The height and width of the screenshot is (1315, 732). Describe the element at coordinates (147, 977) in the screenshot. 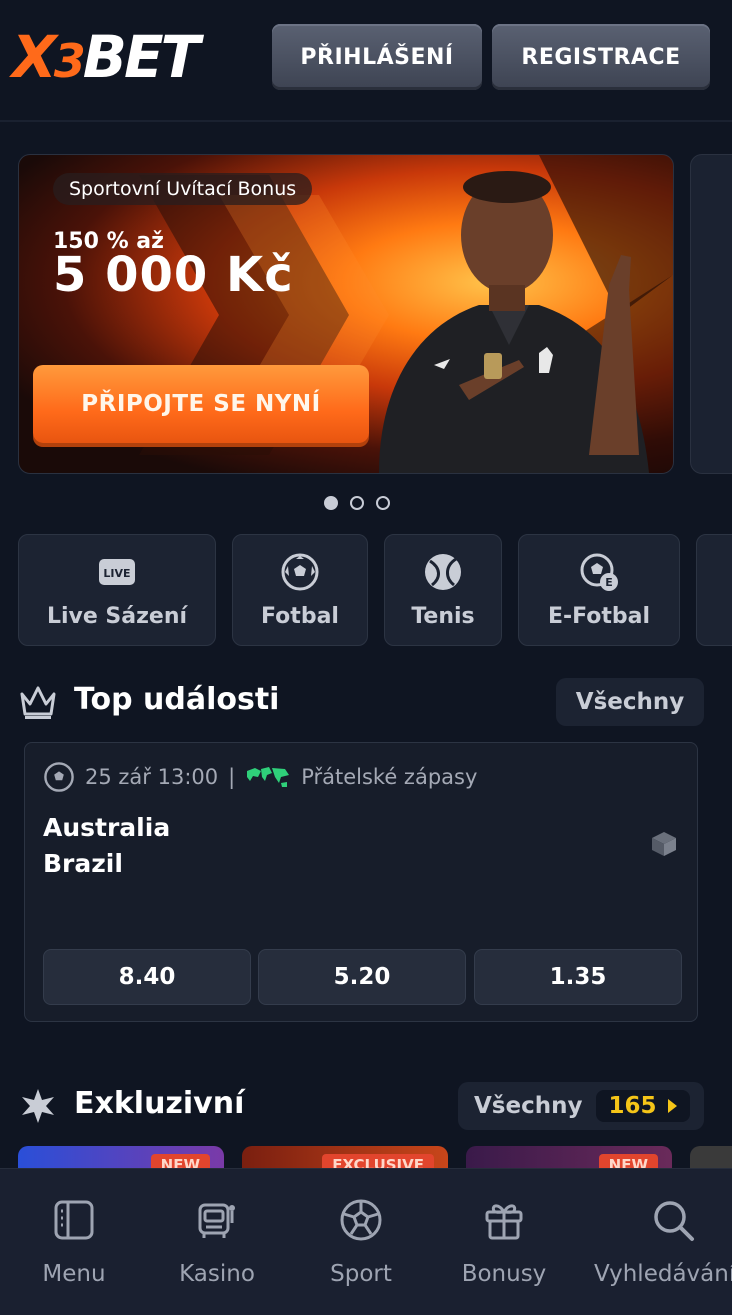

I see `odd-home: 8.40` at that location.